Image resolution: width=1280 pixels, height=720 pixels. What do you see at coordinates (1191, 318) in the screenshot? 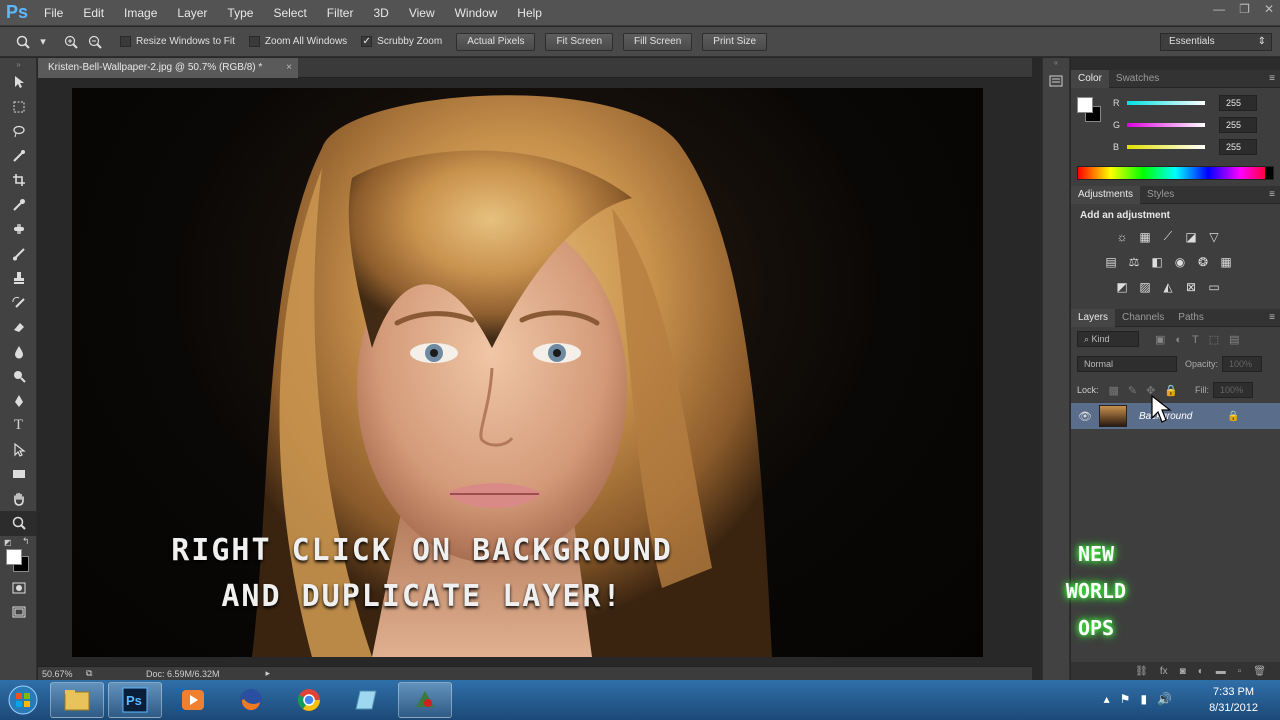
I see `tab-paths: Paths` at bounding box center [1191, 318].